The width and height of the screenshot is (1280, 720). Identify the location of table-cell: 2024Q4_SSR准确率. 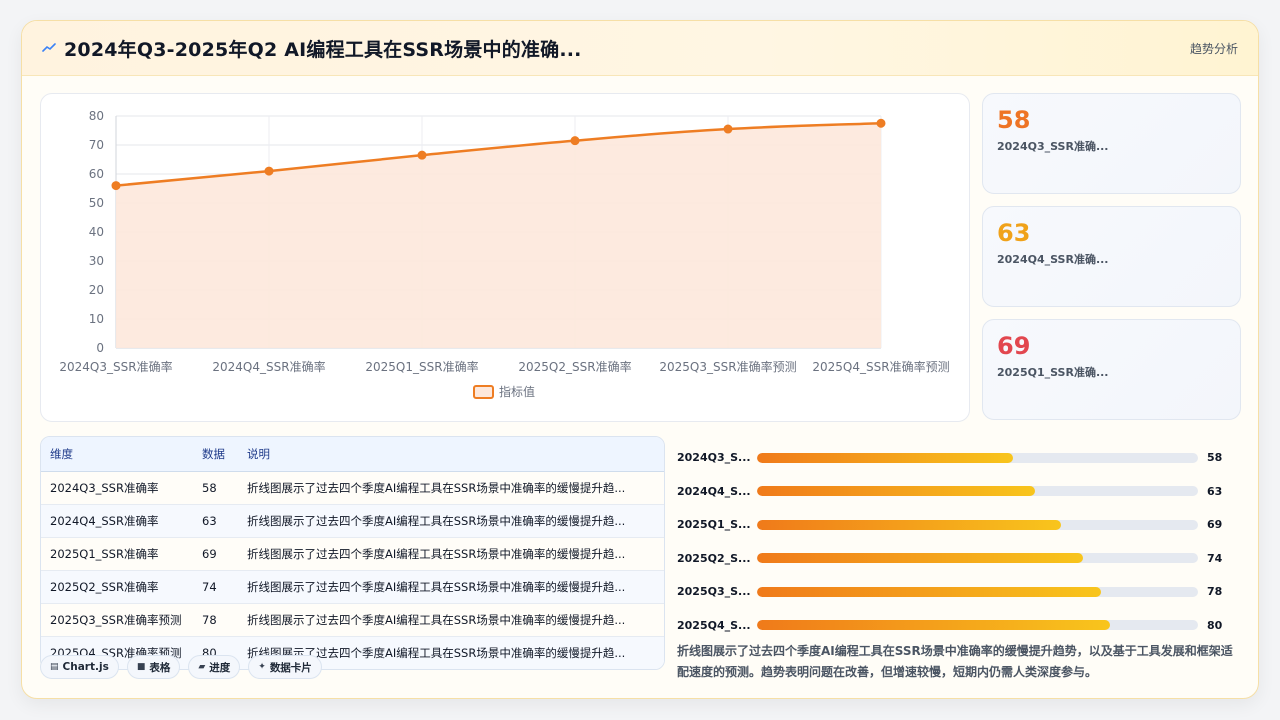
(117, 521).